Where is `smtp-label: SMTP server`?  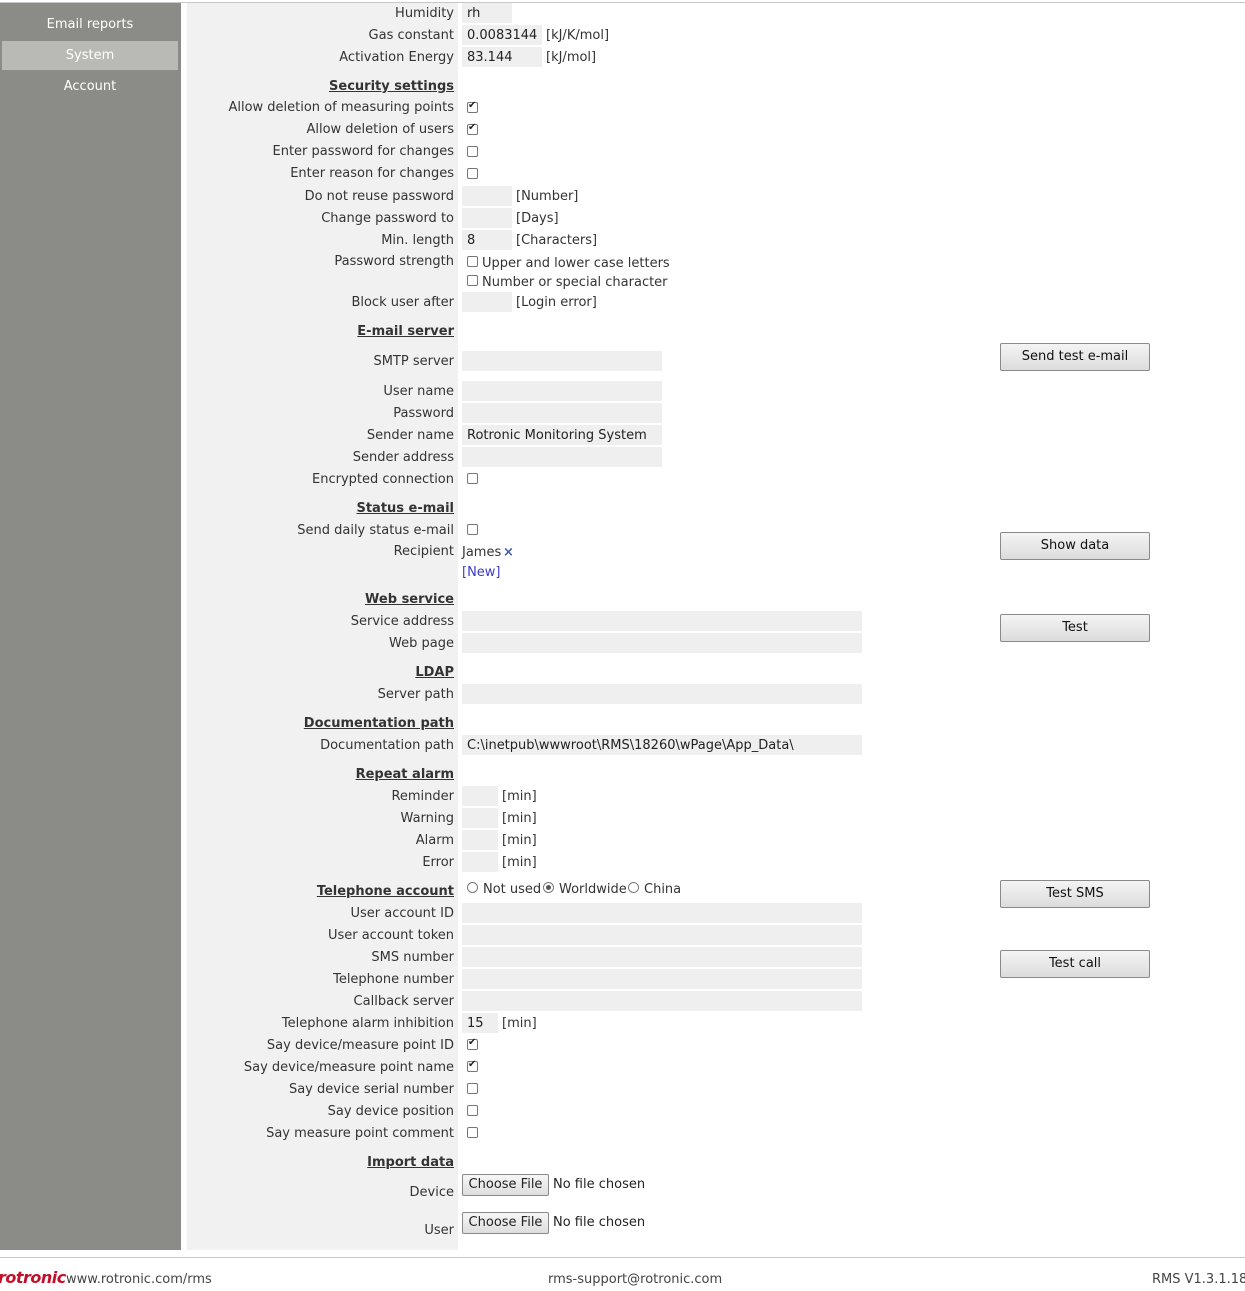 smtp-label: SMTP server is located at coordinates (413, 361).